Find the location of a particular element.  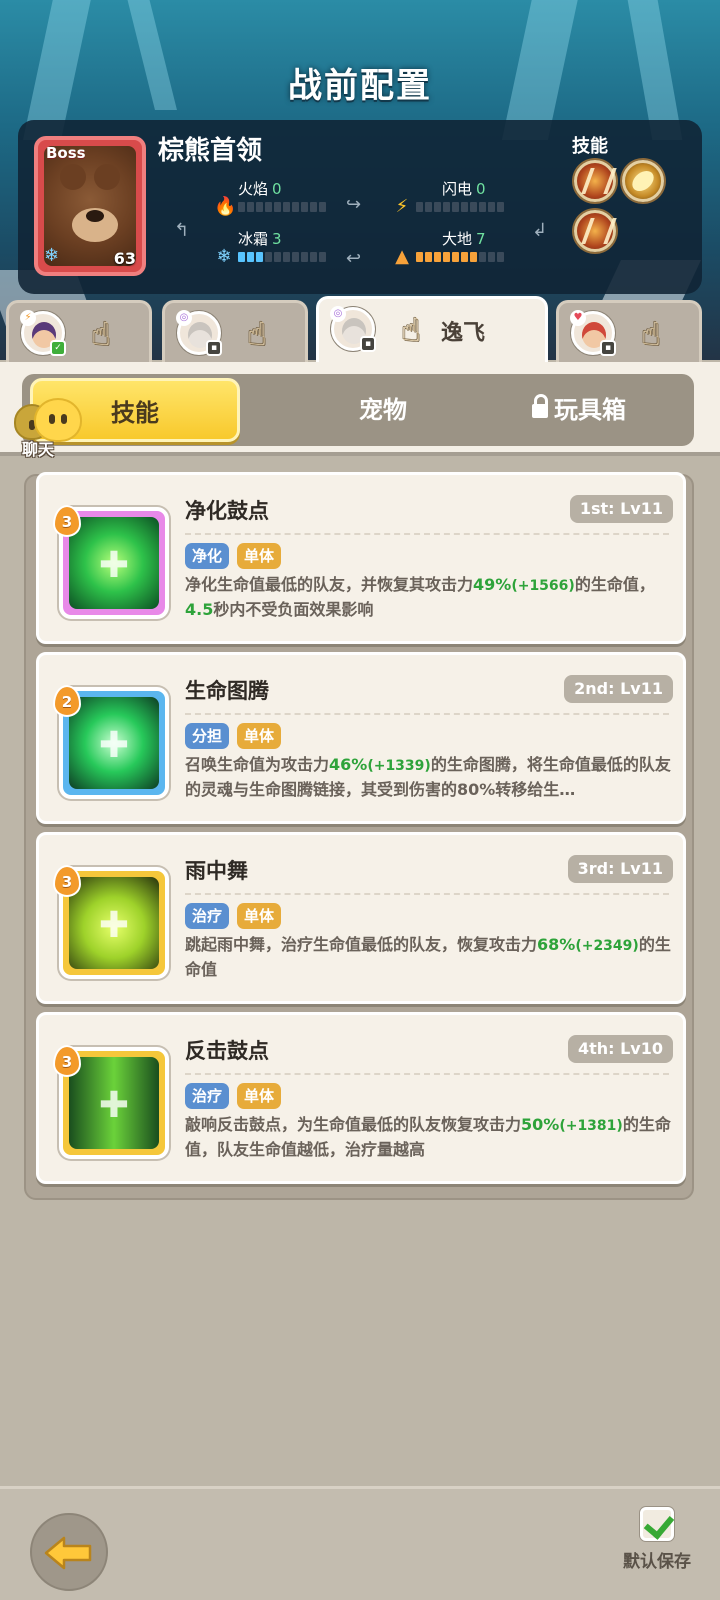

tab-pets: 宠物 is located at coordinates (383, 410).